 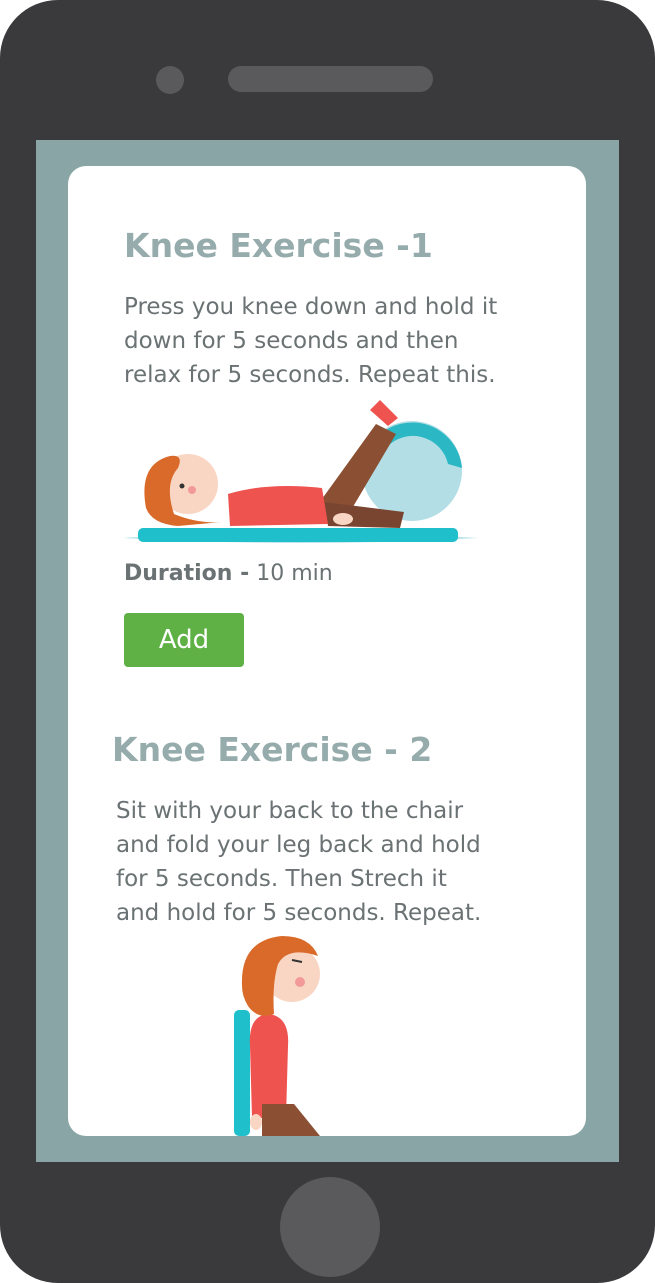 What do you see at coordinates (187, 573) in the screenshot?
I see `duration-label: Duration -` at bounding box center [187, 573].